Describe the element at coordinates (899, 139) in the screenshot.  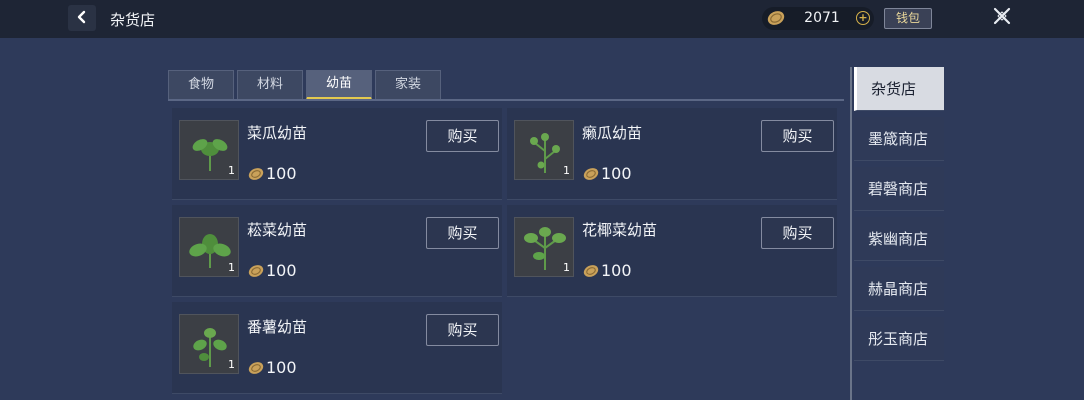
I see `shop-tab-mozhen: 墨箴商店` at that location.